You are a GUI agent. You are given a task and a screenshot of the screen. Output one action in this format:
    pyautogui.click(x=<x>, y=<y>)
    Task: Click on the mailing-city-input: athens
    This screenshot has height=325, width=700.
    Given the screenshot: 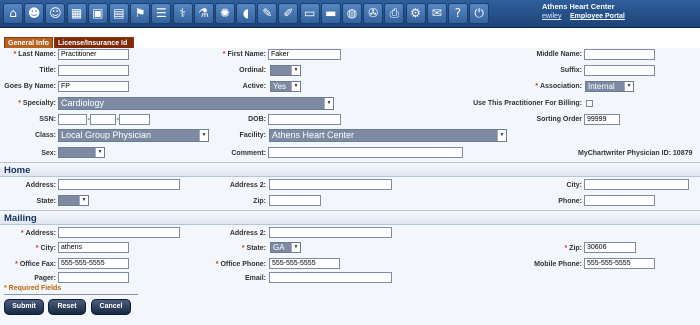 What is the action you would take?
    pyautogui.click(x=93, y=247)
    